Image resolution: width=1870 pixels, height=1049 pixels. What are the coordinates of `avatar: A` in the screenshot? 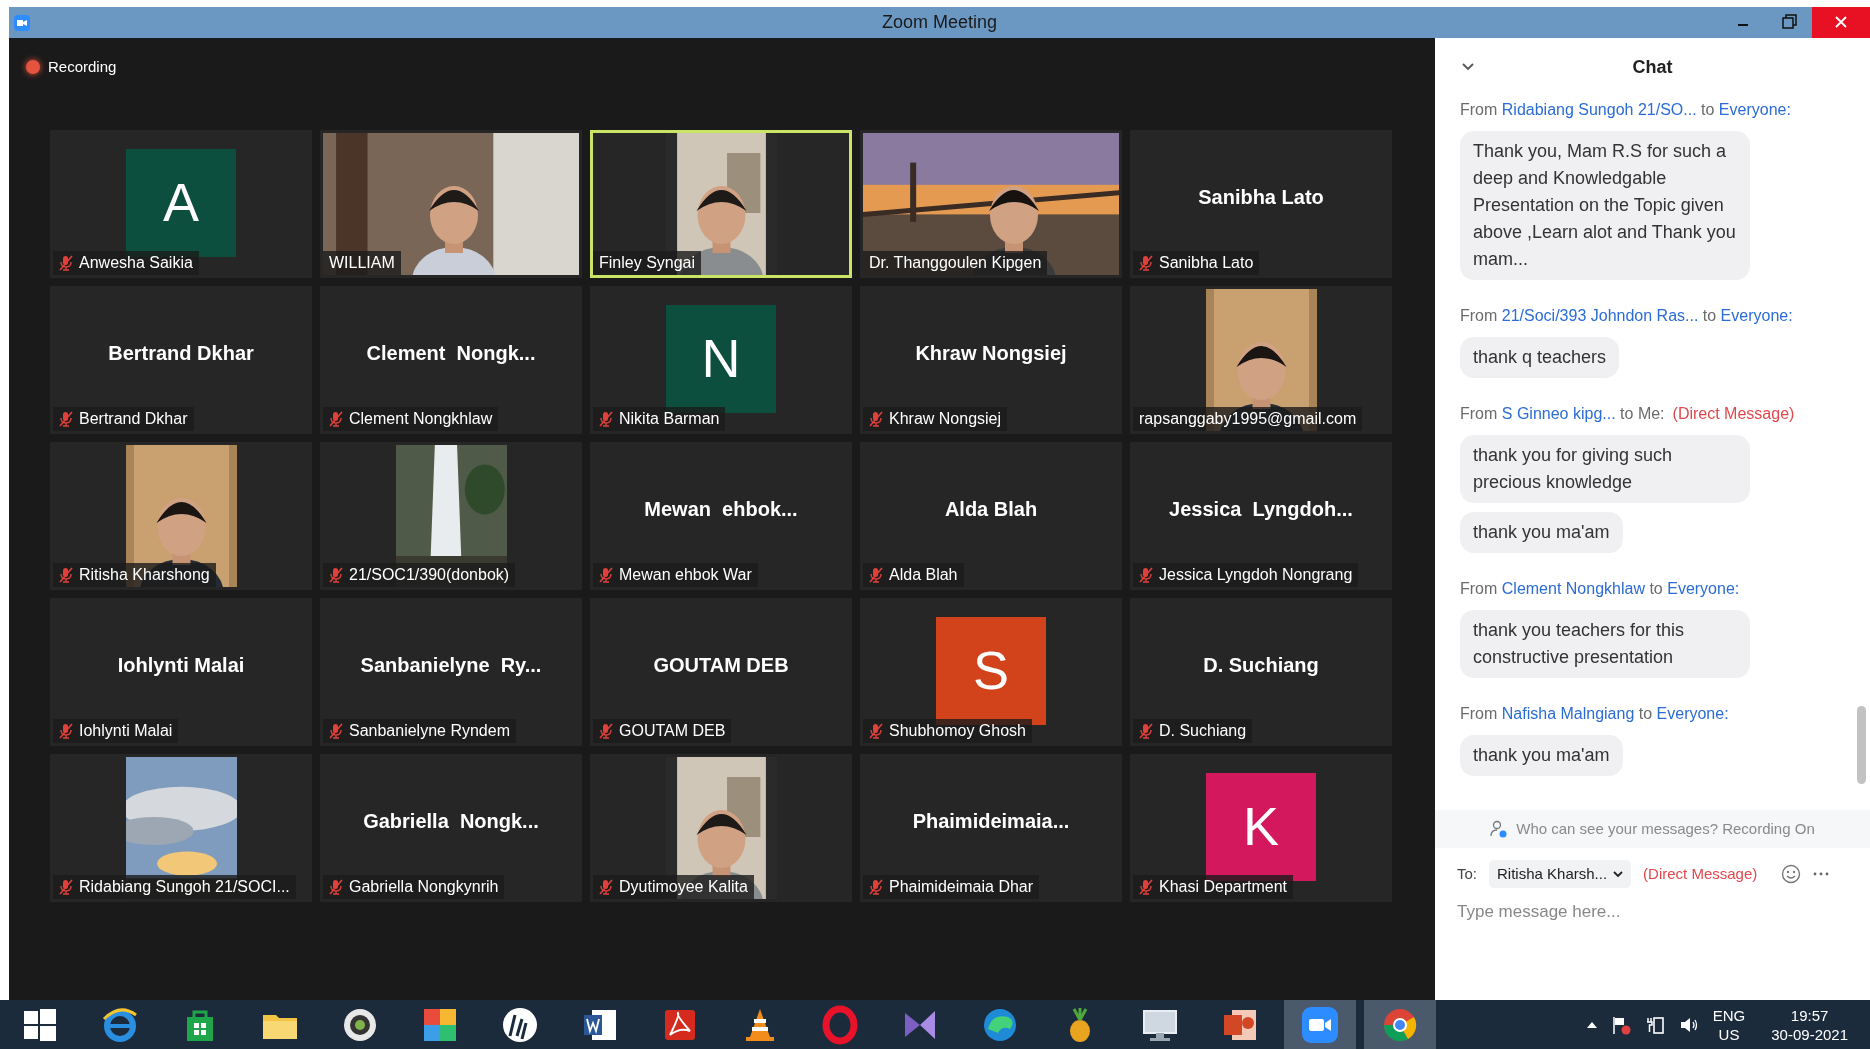 It's located at (181, 202).